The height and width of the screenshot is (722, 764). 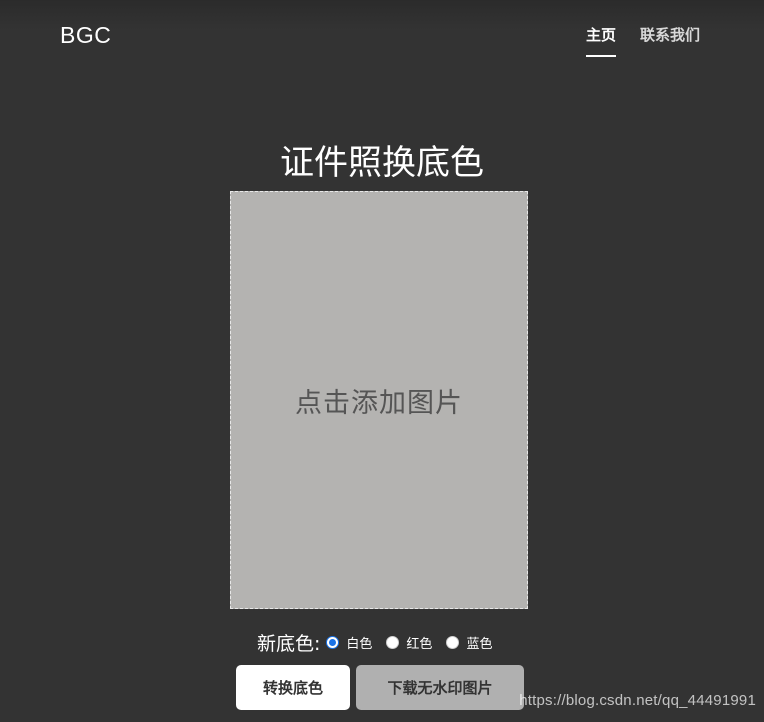 I want to click on watermark-url: https://blog.csdn.net/qq_44491991, so click(x=637, y=700).